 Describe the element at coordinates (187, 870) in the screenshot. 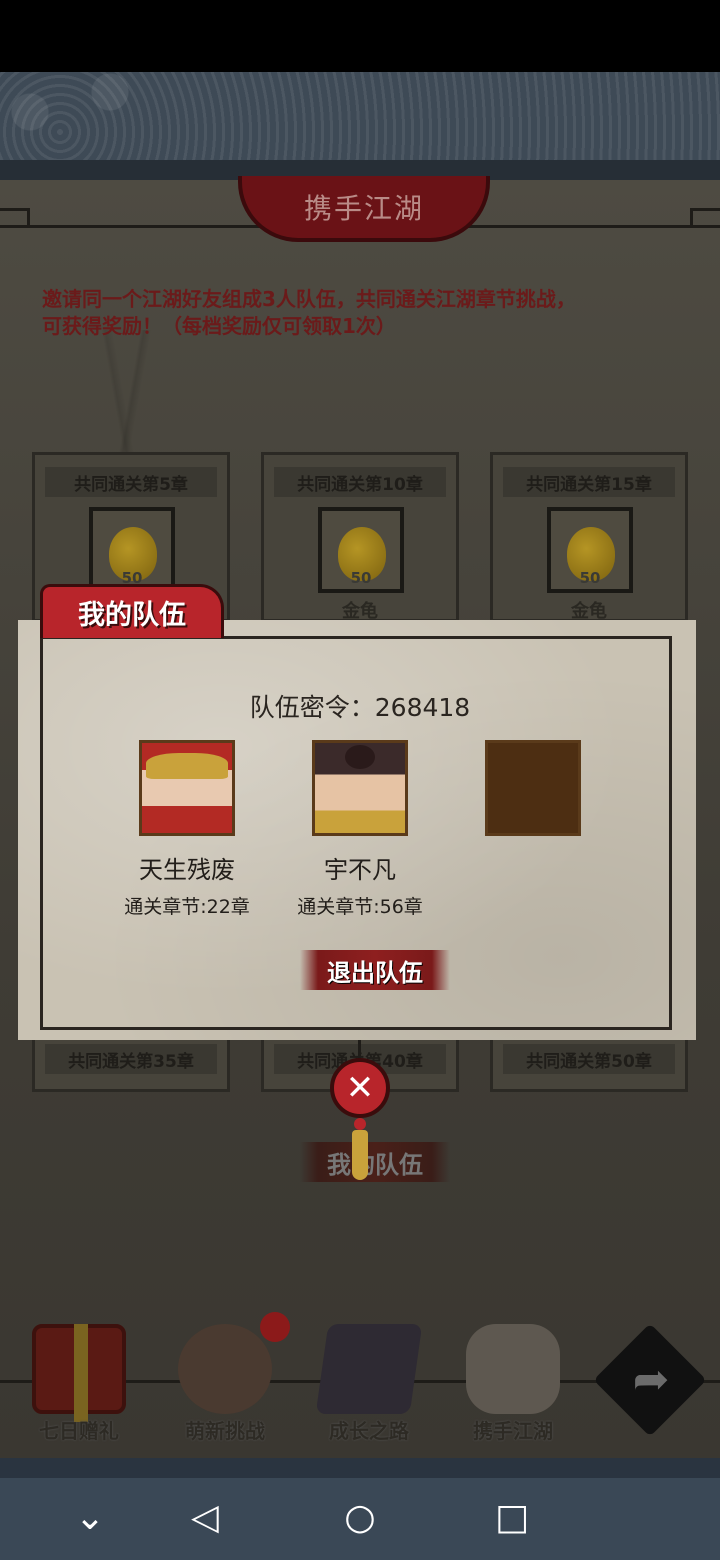

I see `member-name: 天生残废` at that location.